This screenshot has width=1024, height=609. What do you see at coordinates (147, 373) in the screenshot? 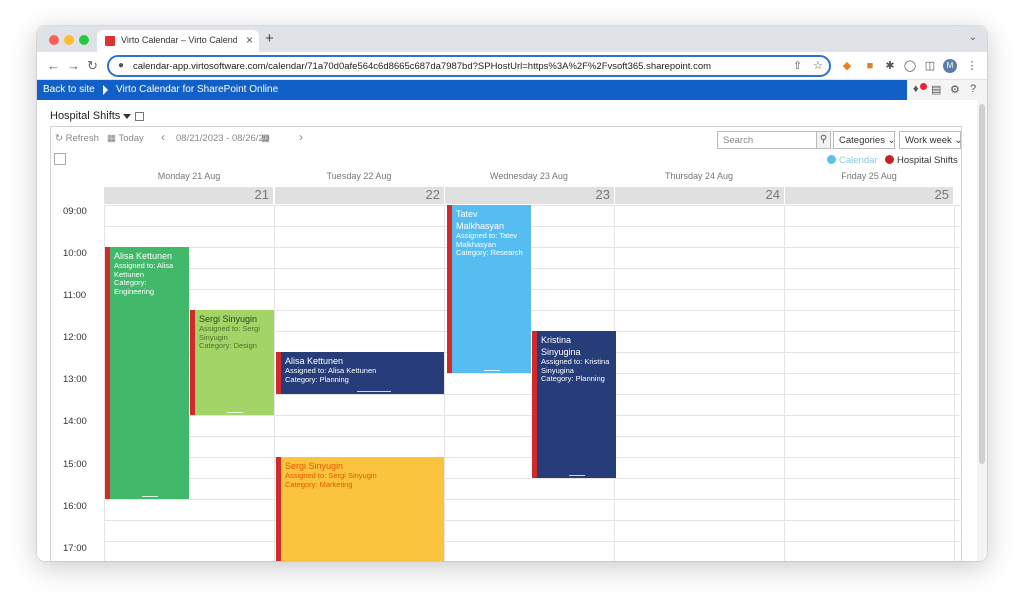
I see `event-alisa-kettunen-engineering: Alisa Kettunen Assigned to` at bounding box center [147, 373].